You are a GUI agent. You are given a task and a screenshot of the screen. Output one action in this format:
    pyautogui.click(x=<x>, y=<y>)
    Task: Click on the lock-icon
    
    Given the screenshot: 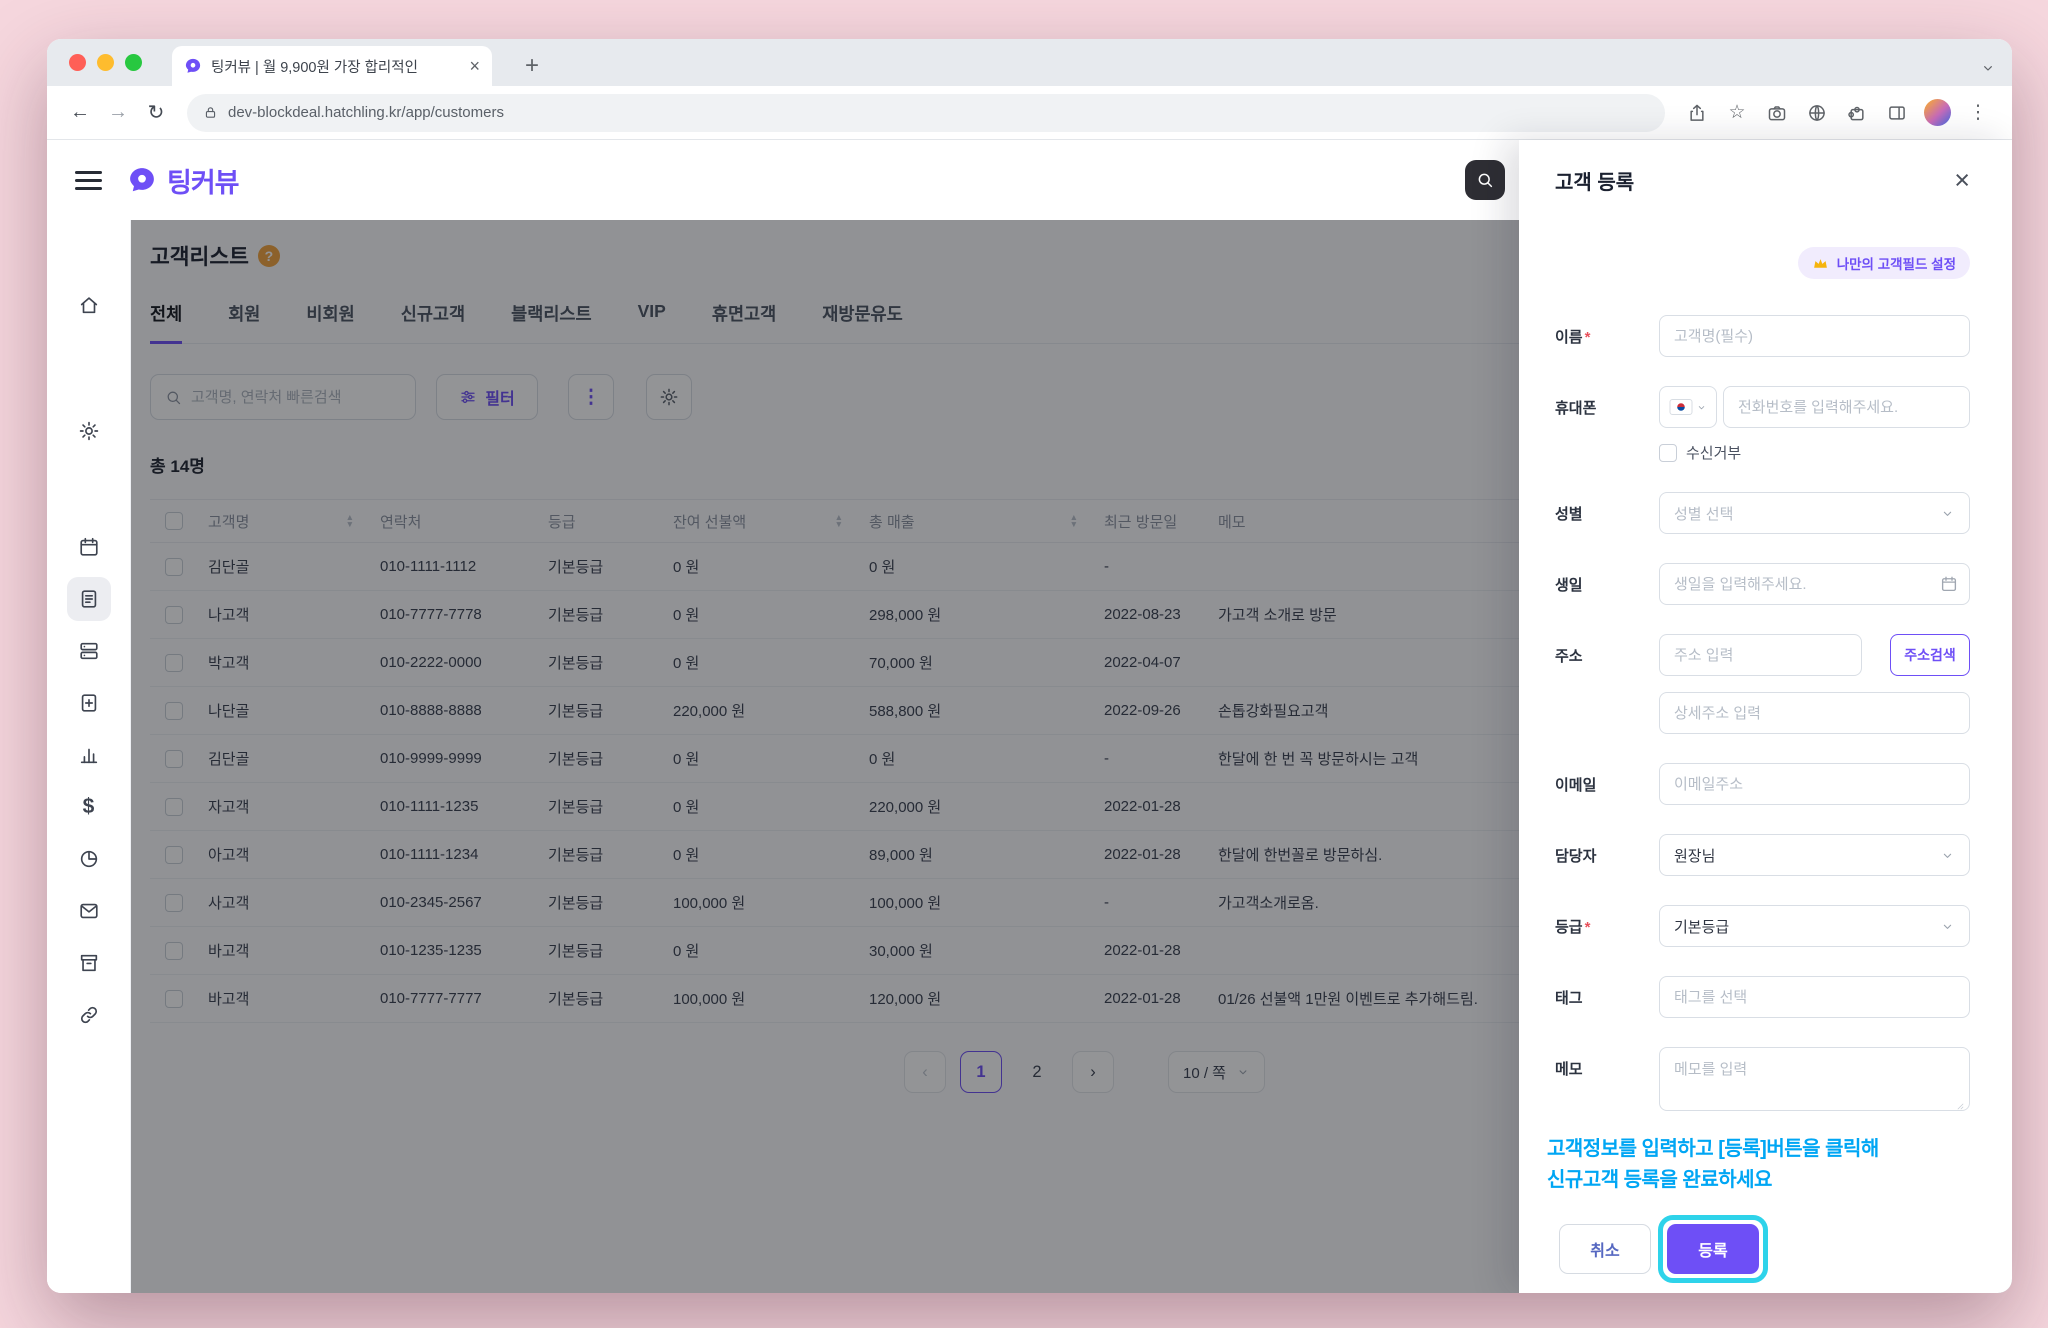 What is the action you would take?
    pyautogui.click(x=210, y=112)
    